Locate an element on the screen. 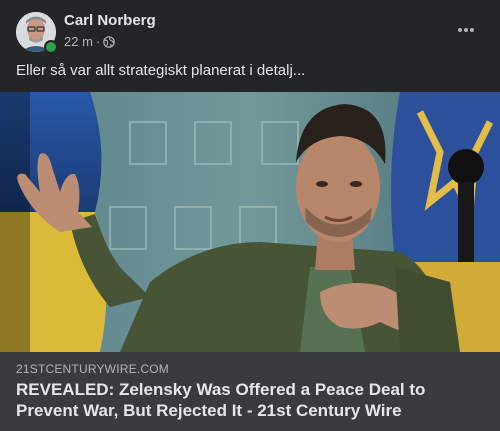 This screenshot has height=431, width=500. more-horizontal-icon is located at coordinates (466, 30).